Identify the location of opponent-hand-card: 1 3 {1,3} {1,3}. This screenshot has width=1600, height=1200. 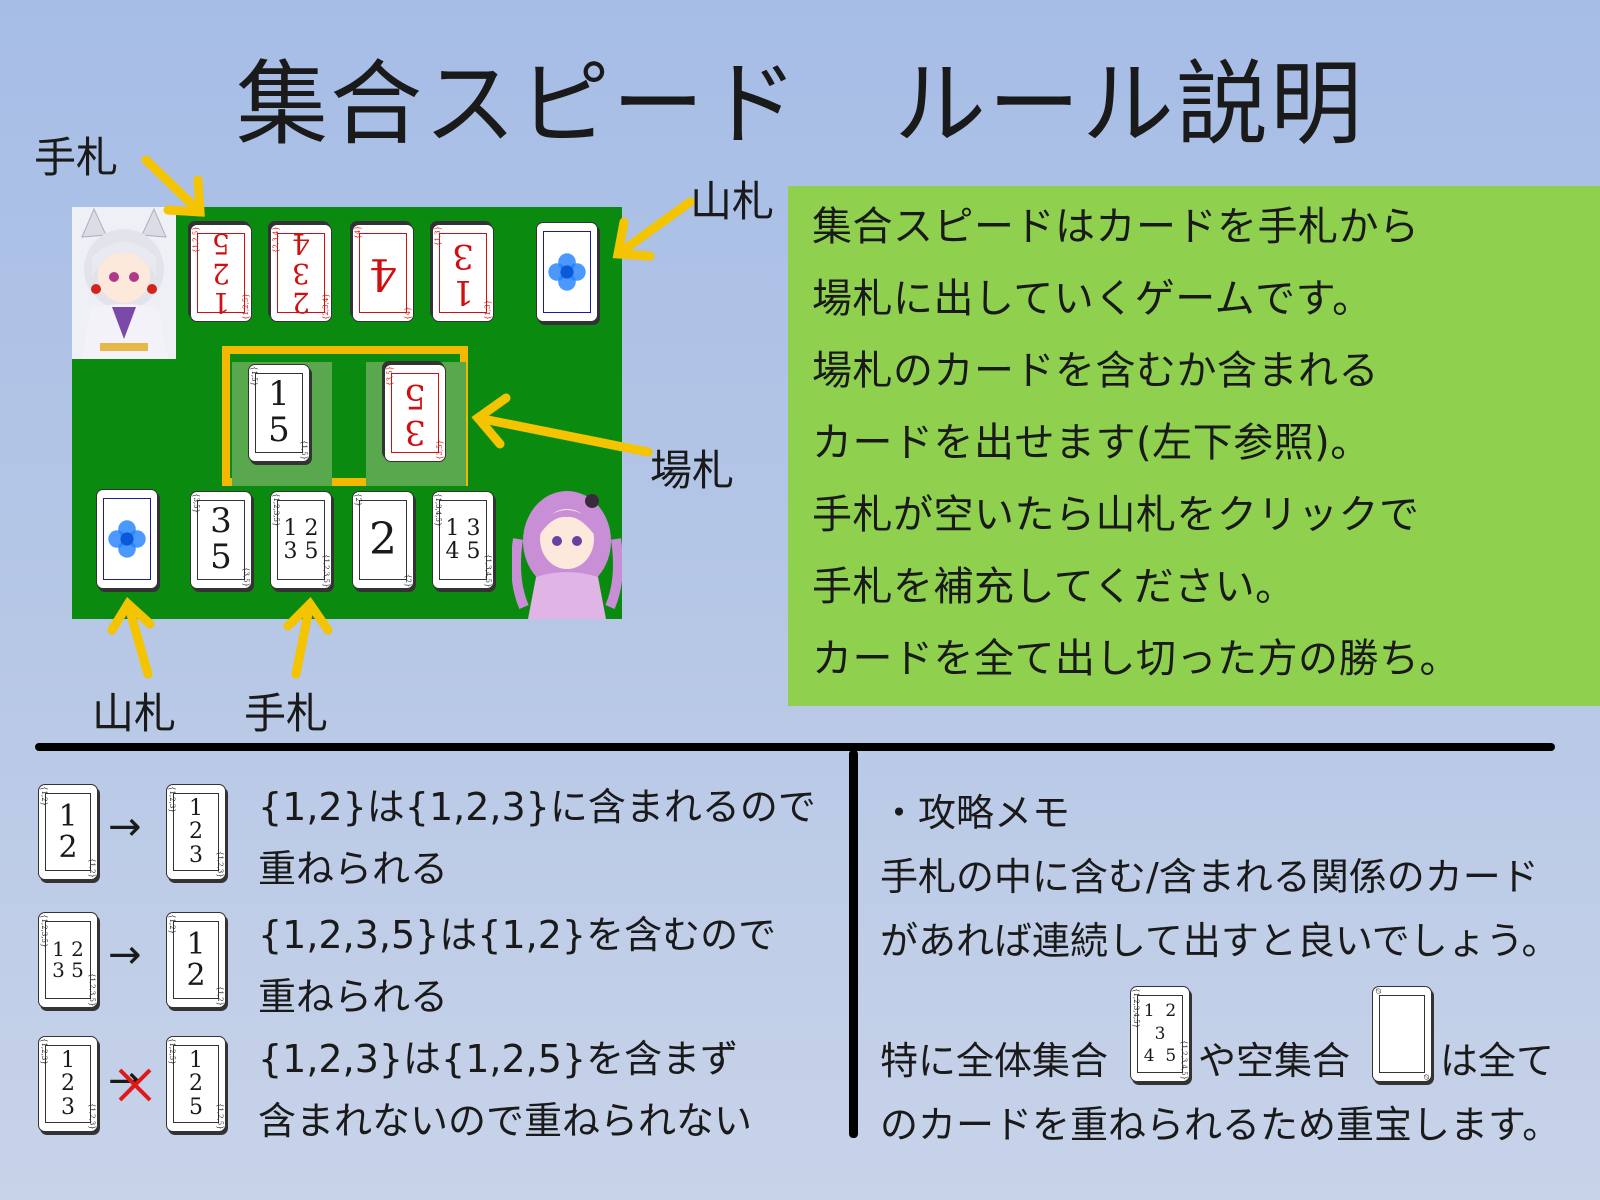
(463, 273).